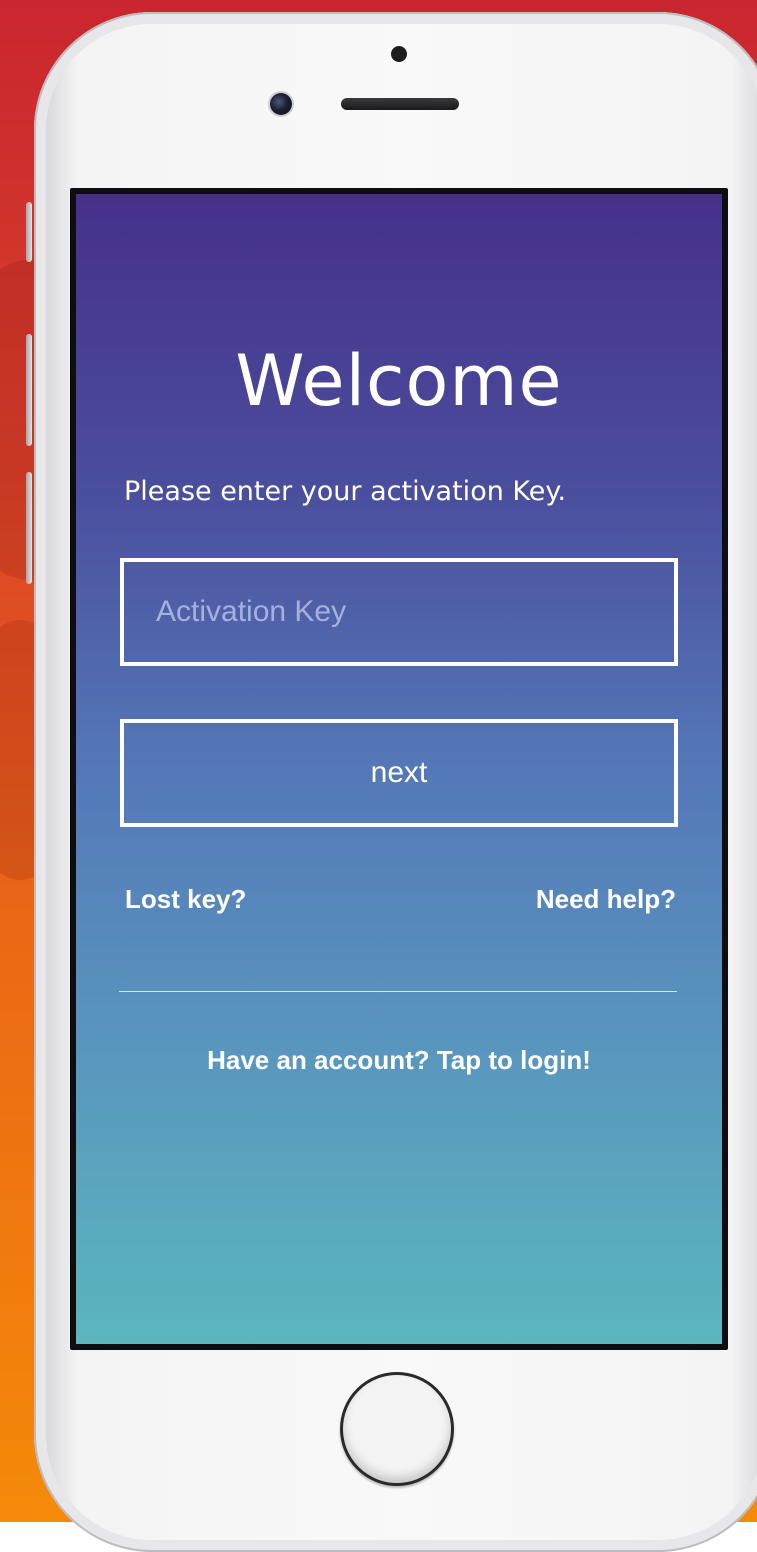 Image resolution: width=757 pixels, height=1552 pixels. I want to click on home-button-icon, so click(397, 1429).